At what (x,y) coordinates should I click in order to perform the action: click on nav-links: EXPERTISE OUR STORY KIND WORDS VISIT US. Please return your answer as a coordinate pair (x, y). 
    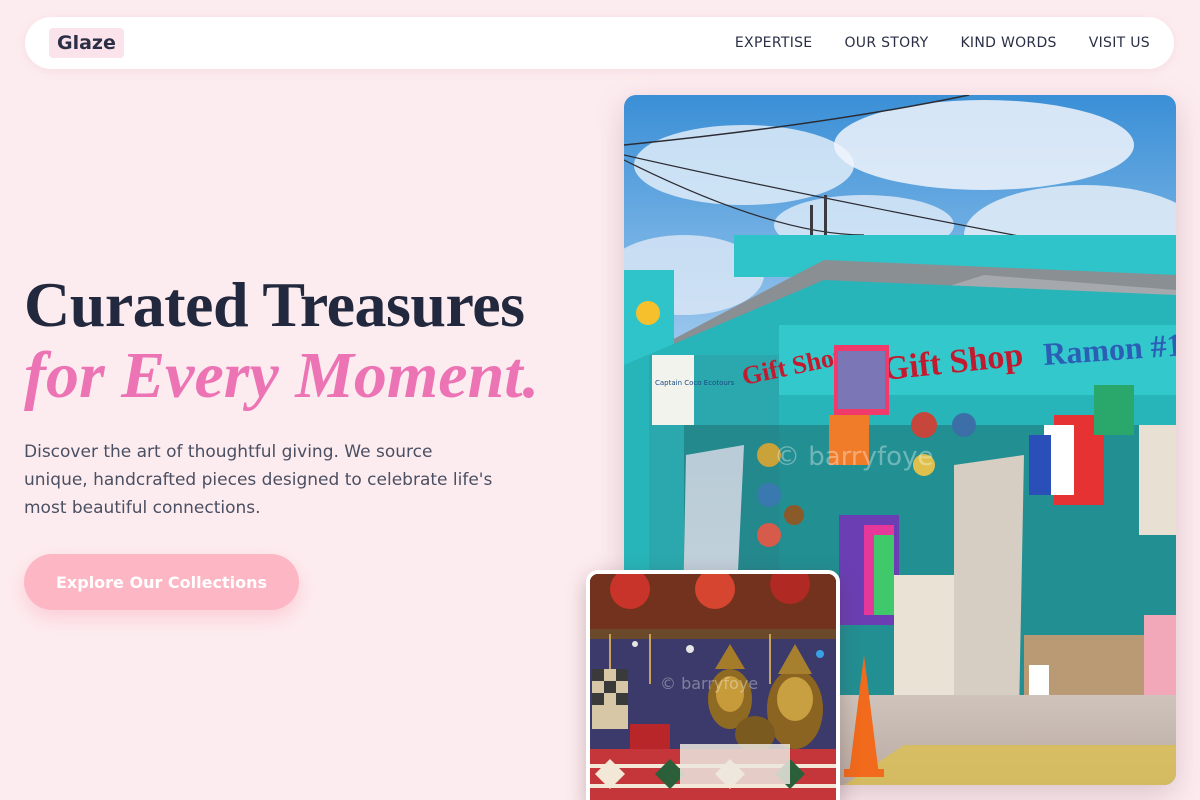
    Looking at the image, I should click on (942, 43).